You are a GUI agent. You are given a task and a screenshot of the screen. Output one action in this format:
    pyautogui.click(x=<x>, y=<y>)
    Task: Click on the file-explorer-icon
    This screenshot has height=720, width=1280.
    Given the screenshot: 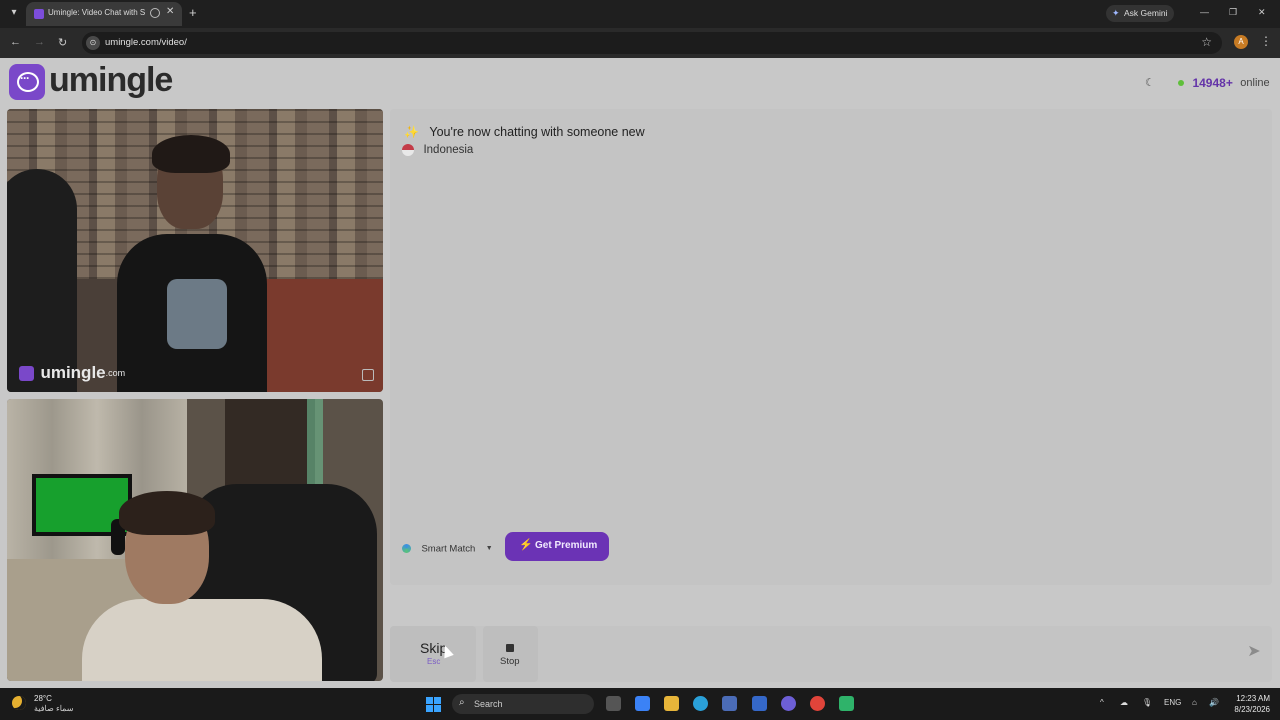 What is the action you would take?
    pyautogui.click(x=671, y=703)
    